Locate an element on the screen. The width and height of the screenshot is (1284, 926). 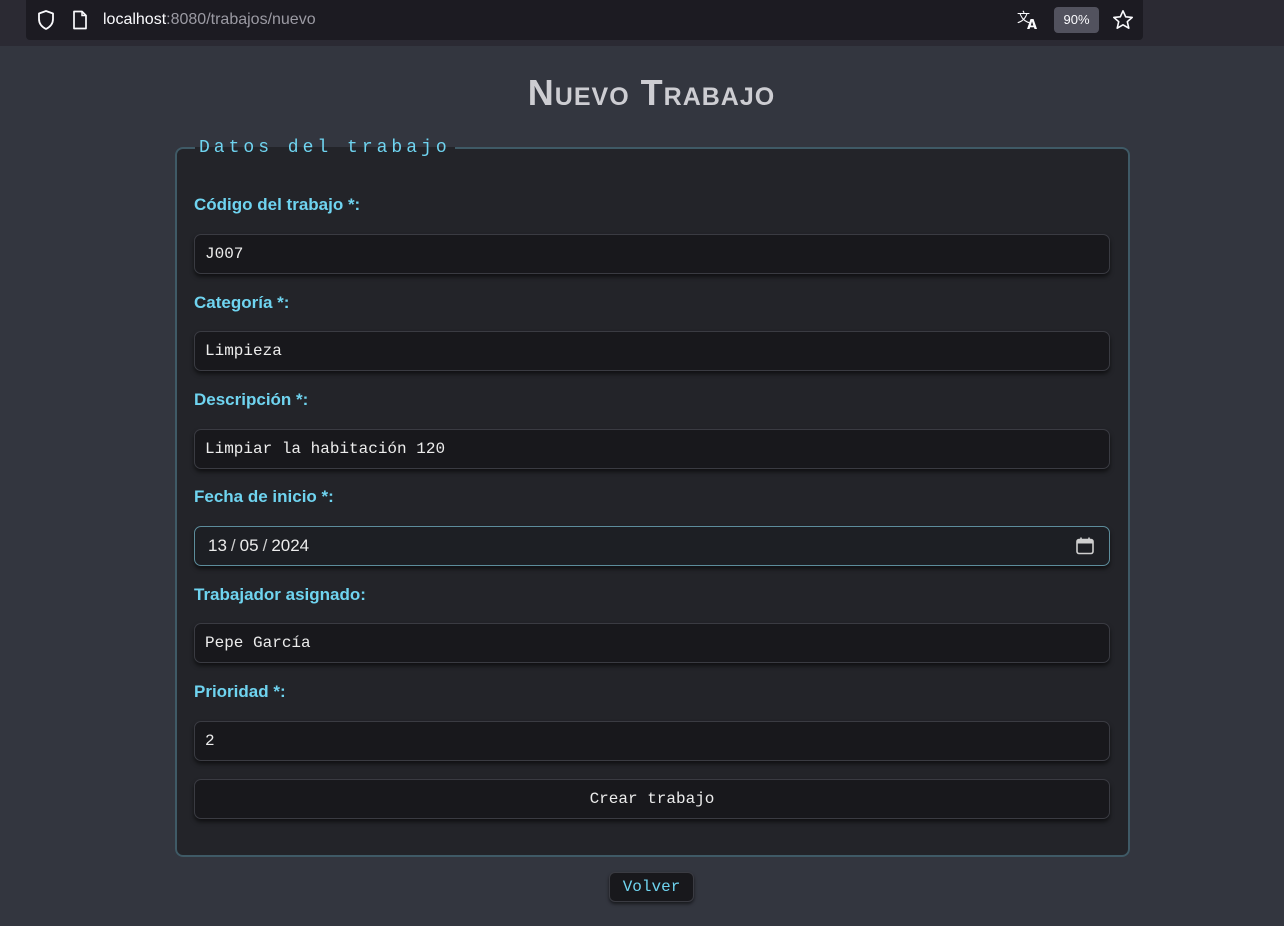
url-text: localhost:8080/trabajos/nuevo is located at coordinates (209, 20).